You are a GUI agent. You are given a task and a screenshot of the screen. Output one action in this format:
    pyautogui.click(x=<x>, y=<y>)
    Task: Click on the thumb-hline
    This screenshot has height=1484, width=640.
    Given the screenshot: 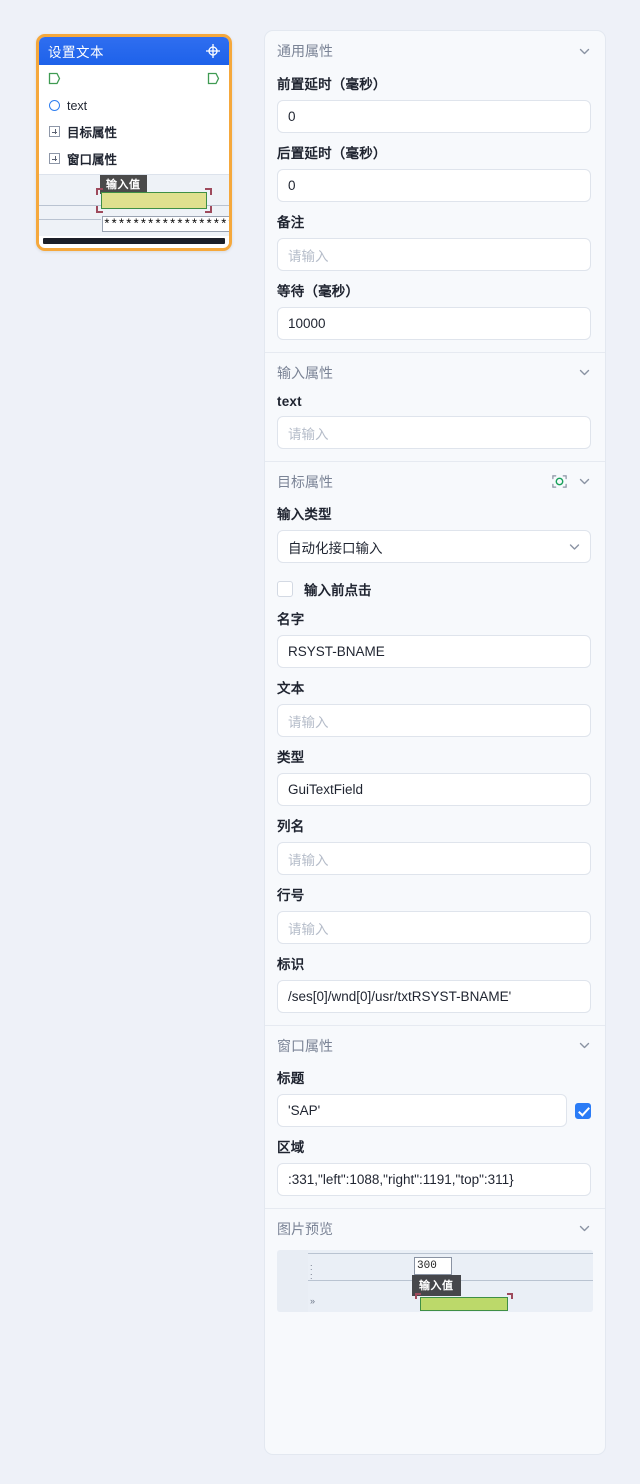 What is the action you would take?
    pyautogui.click(x=70, y=219)
    